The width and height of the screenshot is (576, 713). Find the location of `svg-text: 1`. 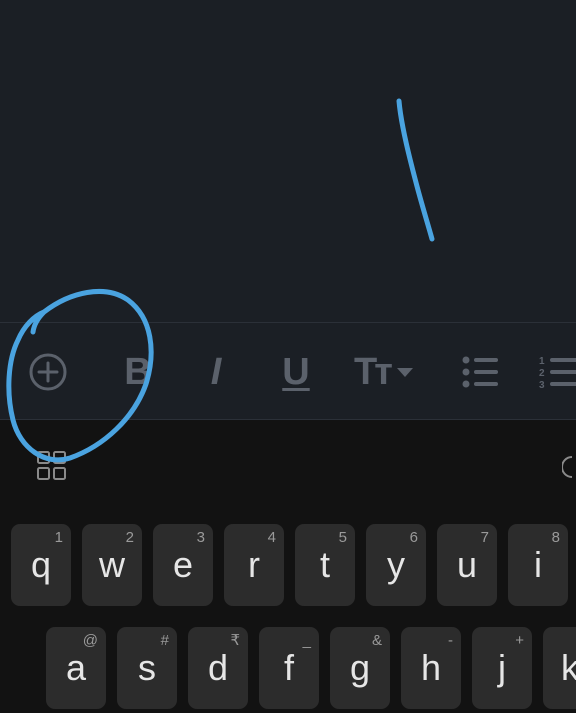

svg-text: 1 is located at coordinates (542, 361).